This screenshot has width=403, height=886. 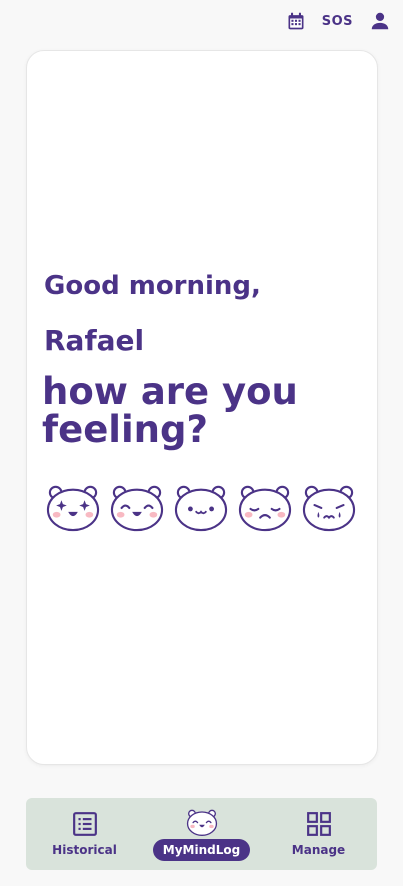 I want to click on person-icon, so click(x=380, y=21).